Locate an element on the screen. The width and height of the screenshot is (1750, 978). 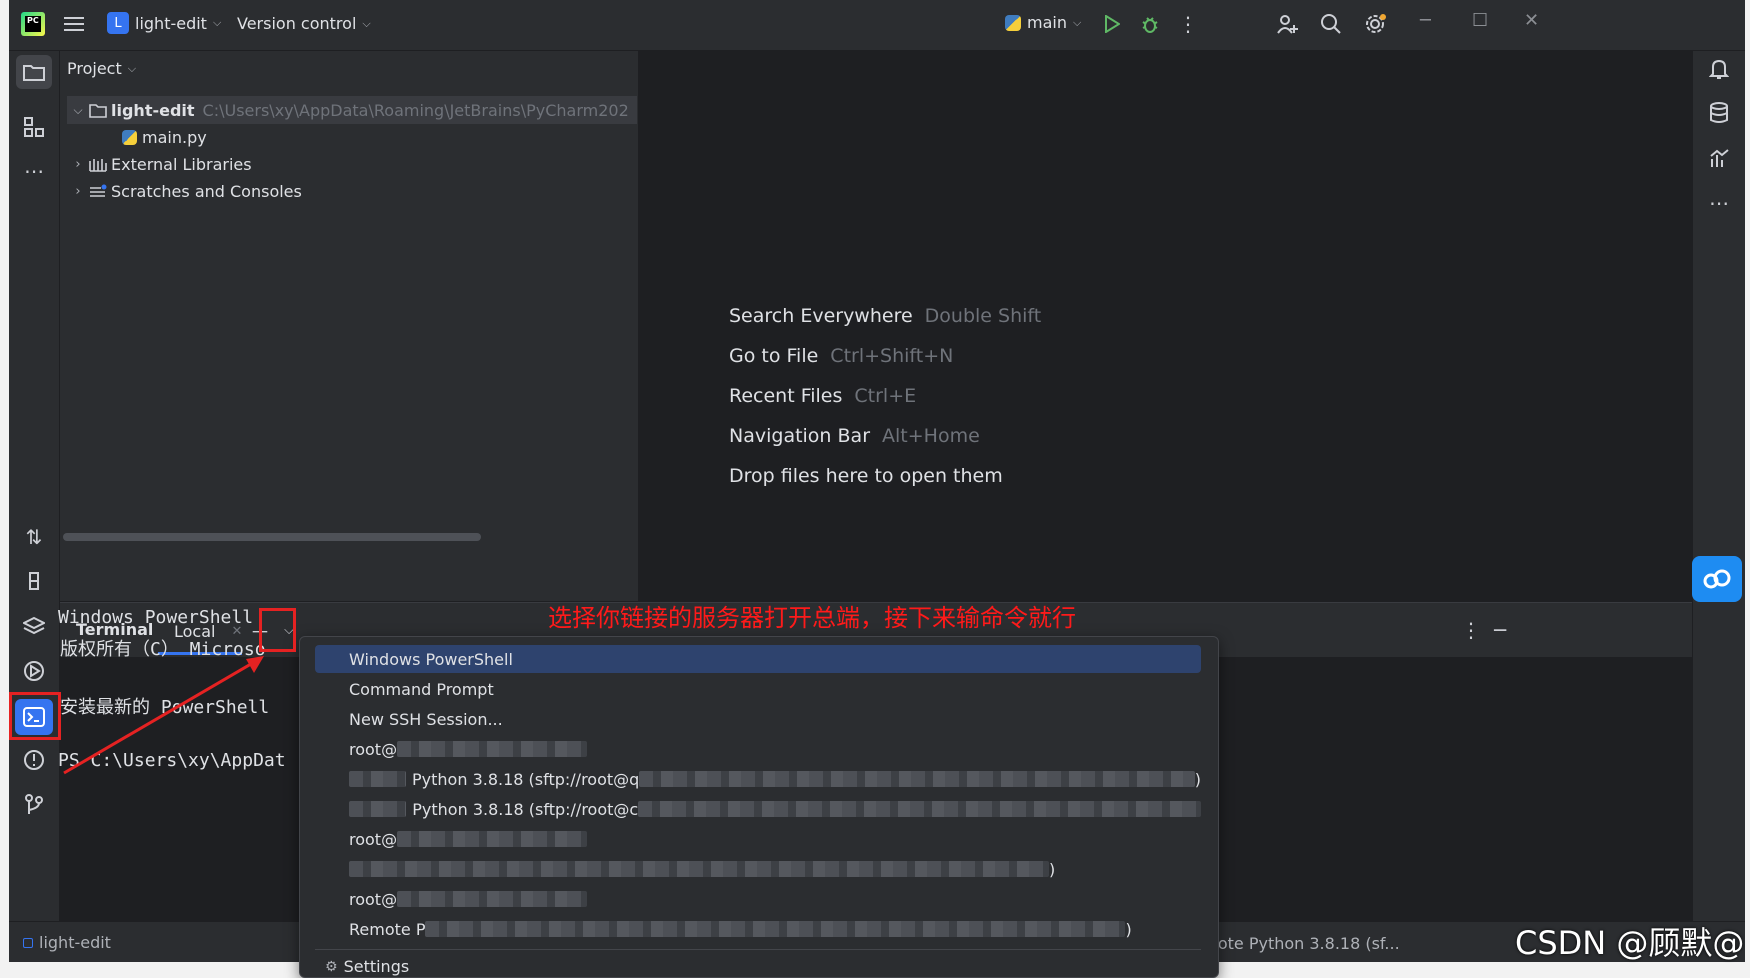
debug-icon is located at coordinates (1150, 24).